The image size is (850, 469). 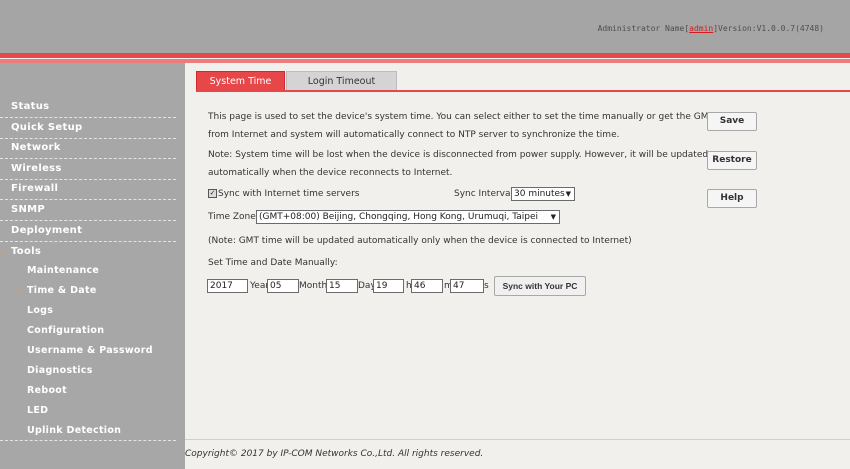 What do you see at coordinates (74, 430) in the screenshot?
I see `sidebar-subitem-label: Uplink Detection` at bounding box center [74, 430].